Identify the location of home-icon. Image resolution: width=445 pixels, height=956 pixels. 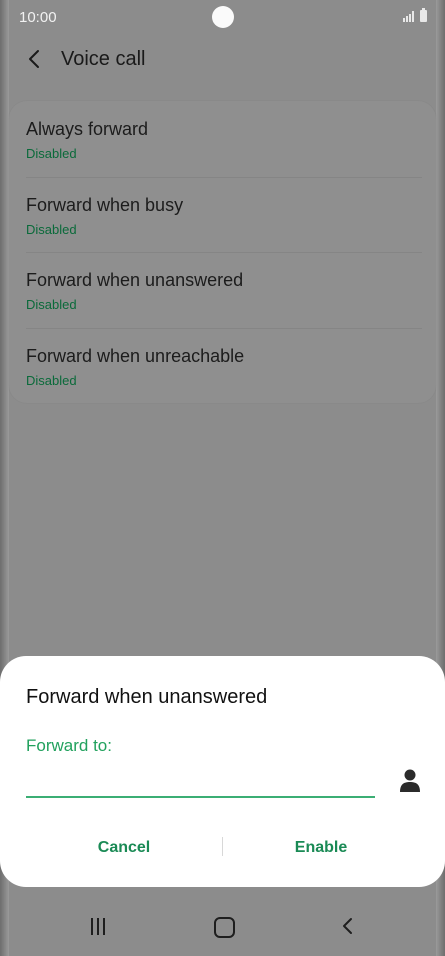
(224, 927).